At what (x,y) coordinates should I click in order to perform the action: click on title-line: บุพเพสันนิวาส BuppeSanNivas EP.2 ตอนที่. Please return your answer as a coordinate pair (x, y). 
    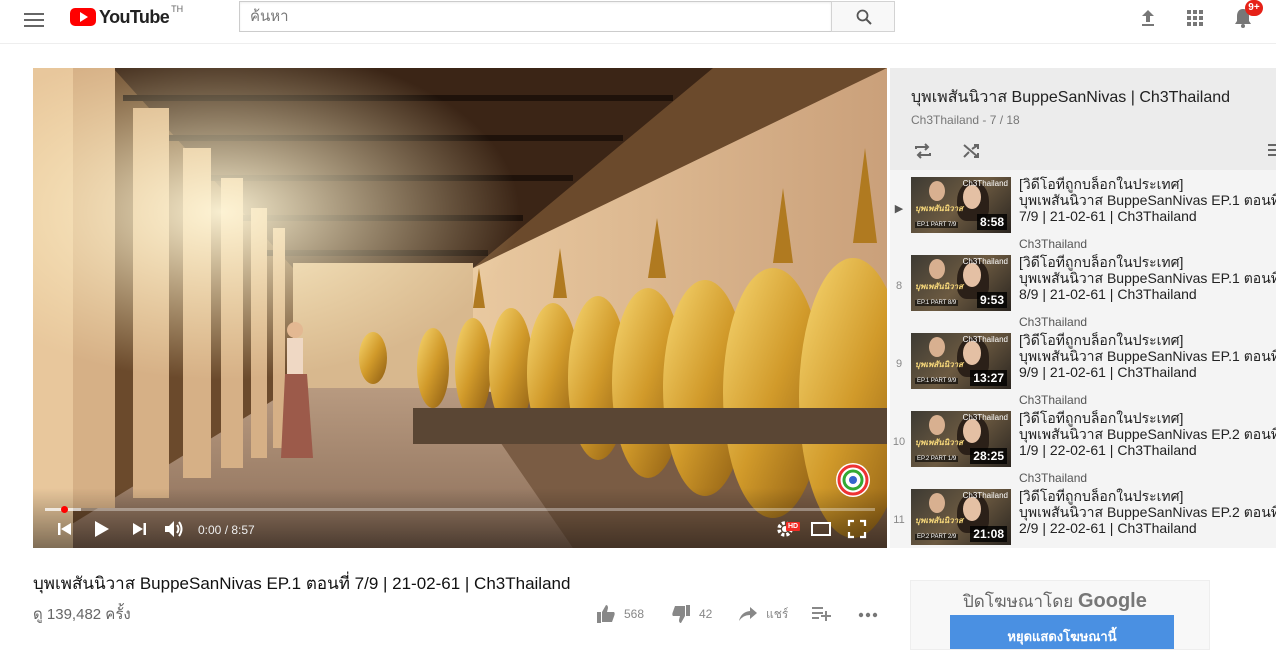
    Looking at the image, I should click on (1147, 512).